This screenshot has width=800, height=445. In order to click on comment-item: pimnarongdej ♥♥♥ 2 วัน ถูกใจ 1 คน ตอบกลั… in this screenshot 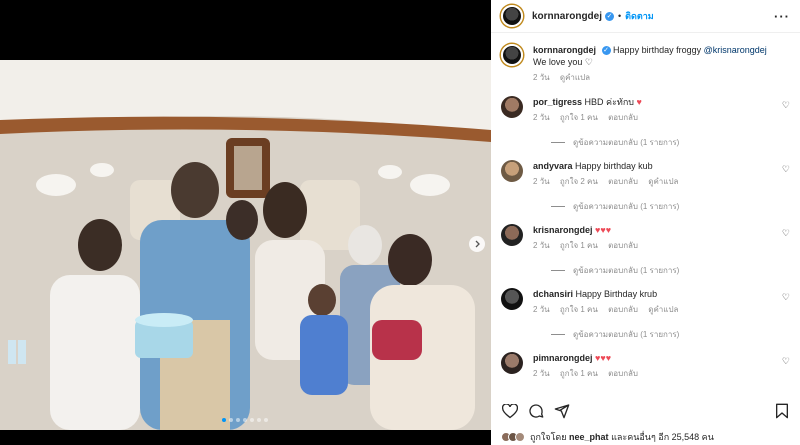, I will do `click(645, 366)`.